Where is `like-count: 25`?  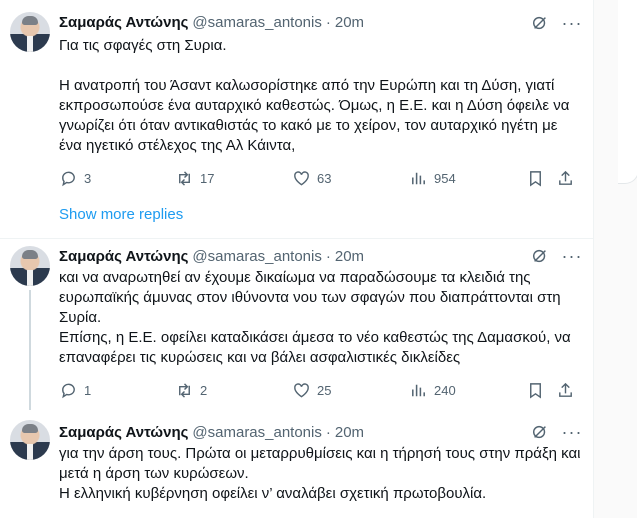
like-count: 25 is located at coordinates (324, 390).